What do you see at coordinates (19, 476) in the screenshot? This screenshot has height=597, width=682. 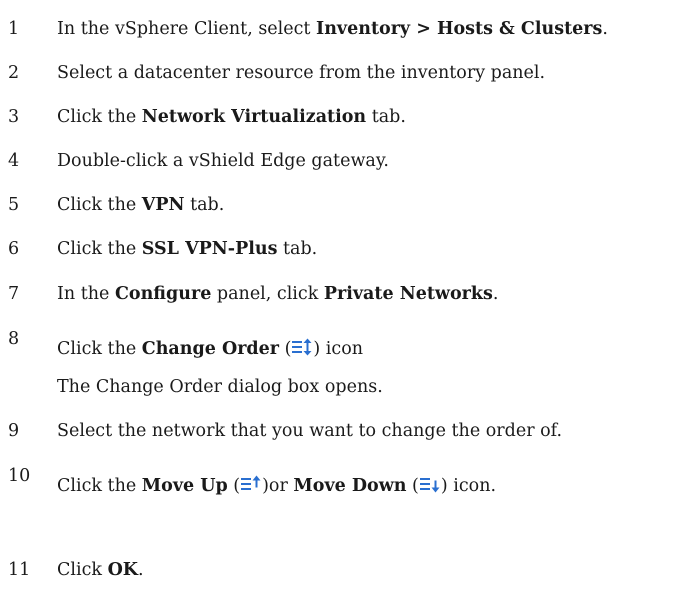 I see `step-number: 10` at bounding box center [19, 476].